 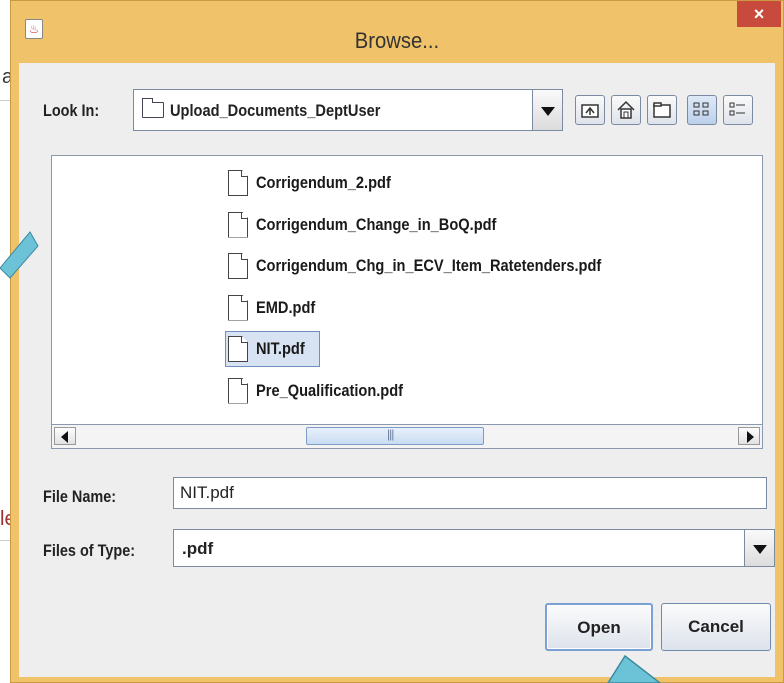 I want to click on java-app-icon: ♨, so click(x=34, y=29).